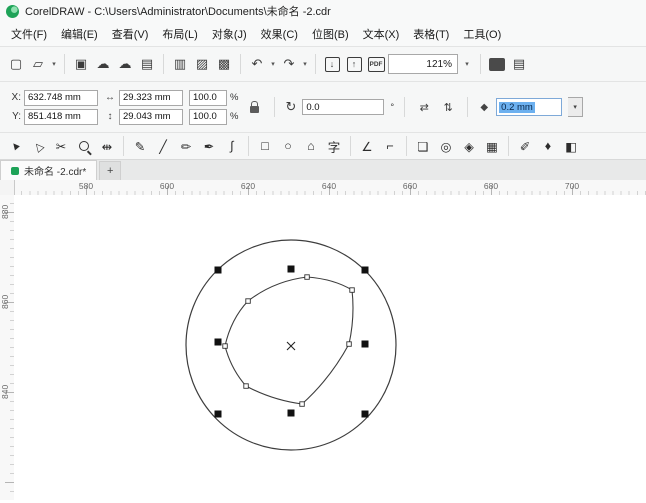 The height and width of the screenshot is (503, 646). What do you see at coordinates (525, 146) in the screenshot?
I see `eyedropper-tool: ✐` at bounding box center [525, 146].